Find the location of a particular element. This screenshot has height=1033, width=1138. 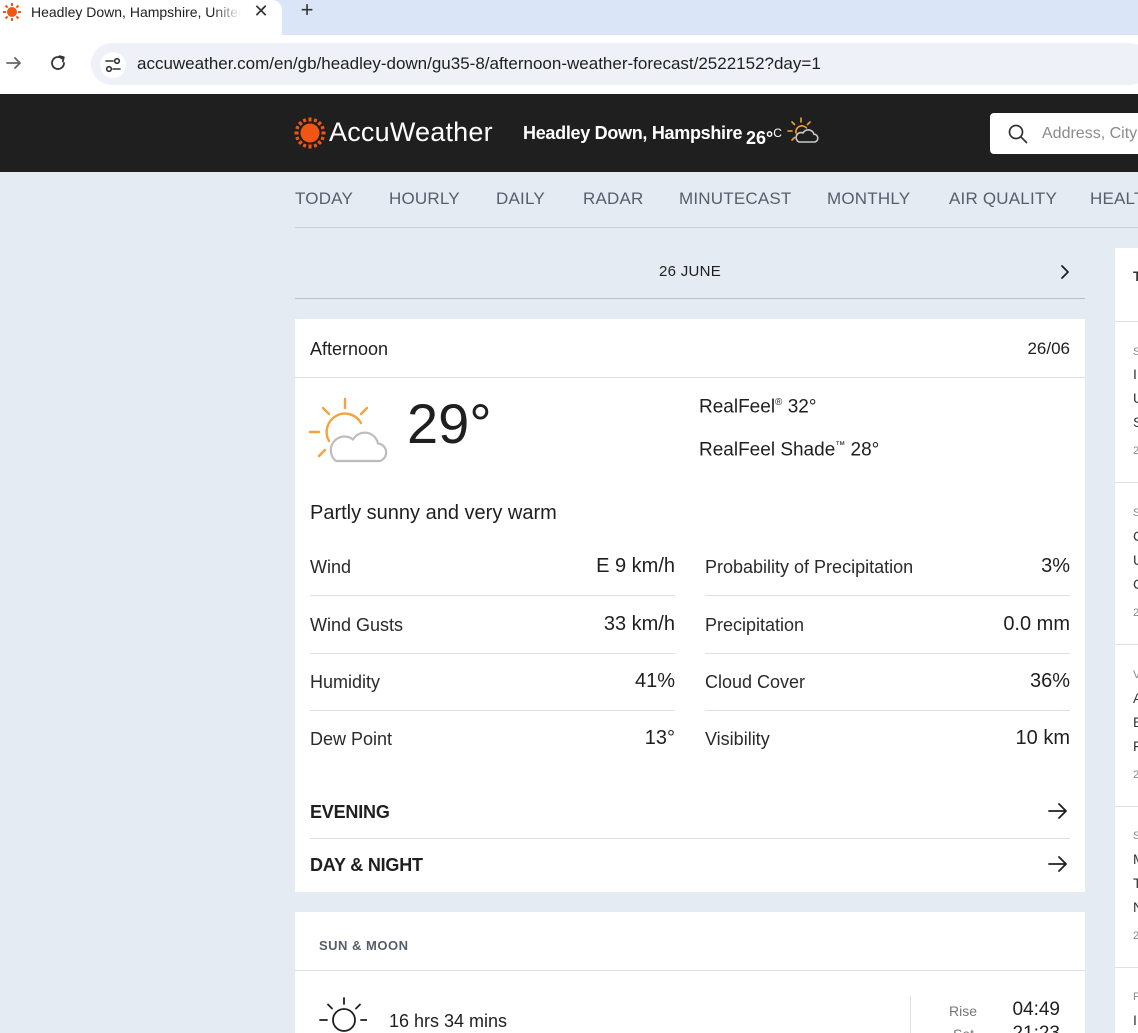

detail-row-humidity: Humidity 41% is located at coordinates (492, 682).